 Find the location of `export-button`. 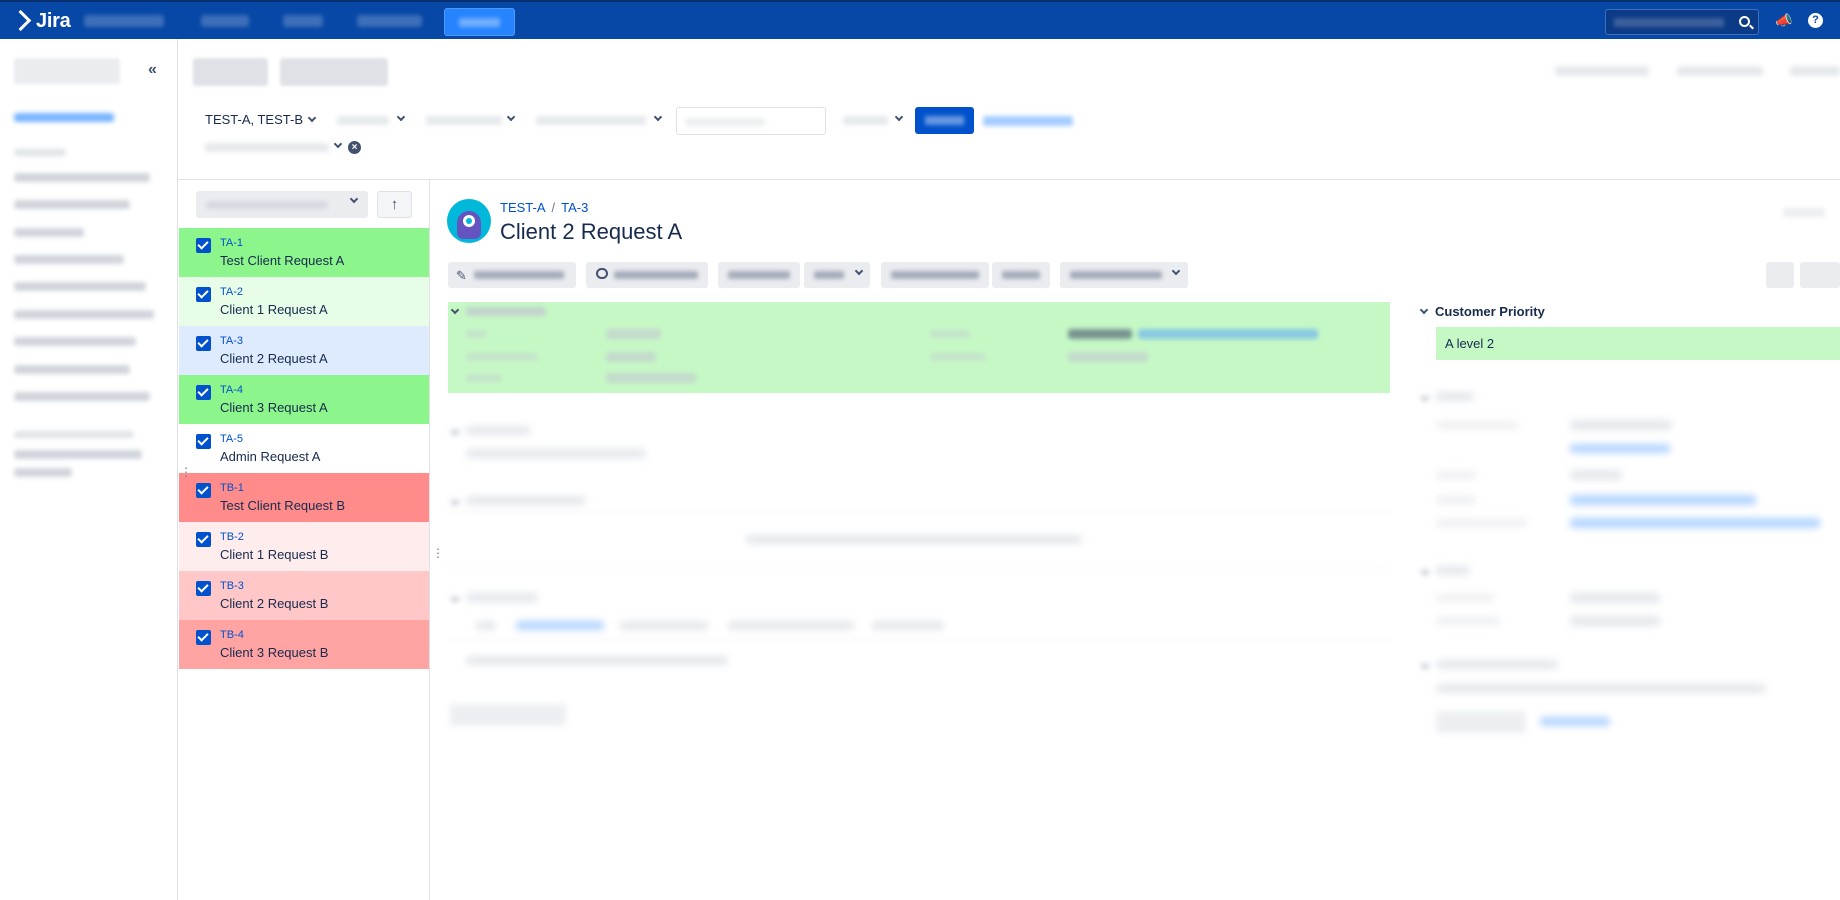

export-button is located at coordinates (1720, 71).